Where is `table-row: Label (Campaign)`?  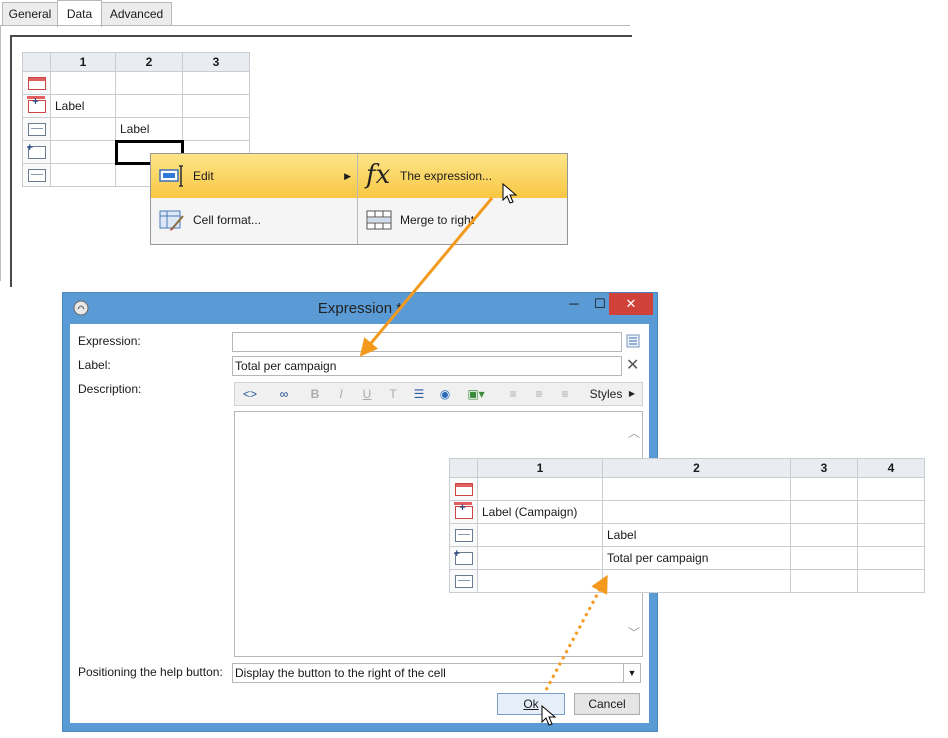 table-row: Label (Campaign) is located at coordinates (687, 512).